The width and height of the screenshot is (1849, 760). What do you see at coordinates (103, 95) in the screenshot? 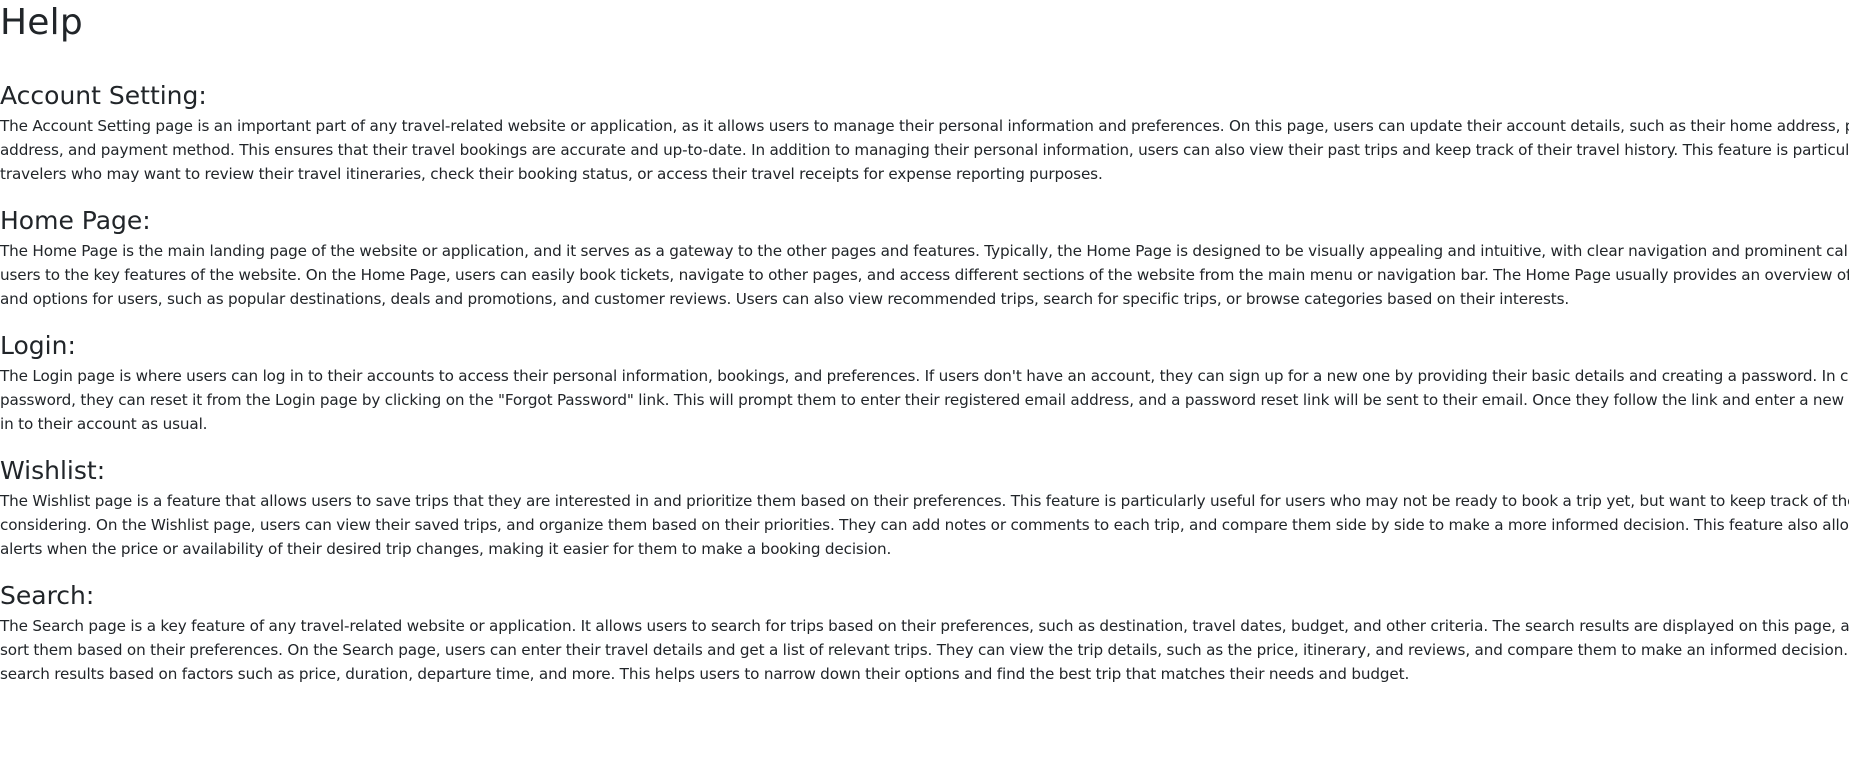
I see `section-heading-account-setting: Account Setting:` at bounding box center [103, 95].